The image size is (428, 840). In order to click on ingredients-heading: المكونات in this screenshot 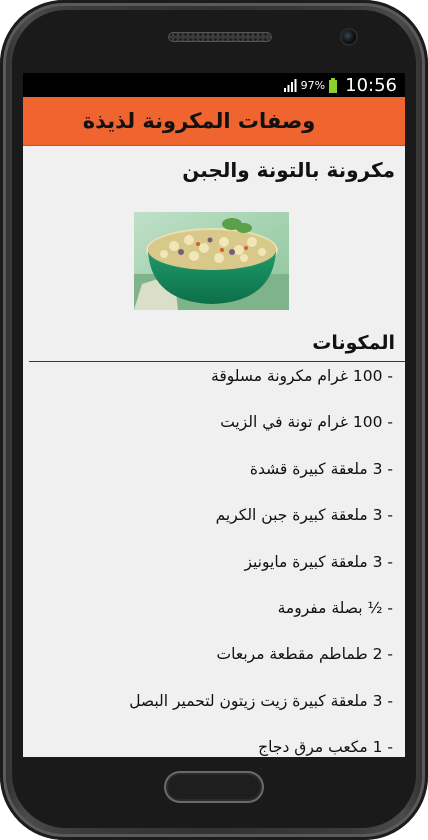, I will do `click(353, 343)`.